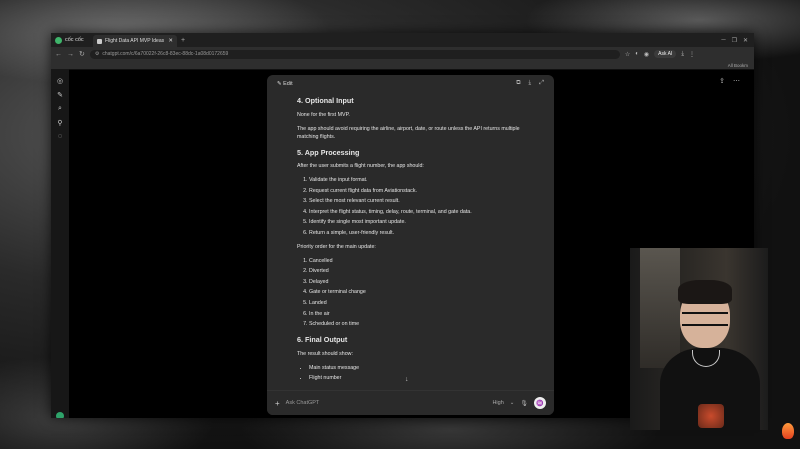  What do you see at coordinates (736, 81) in the screenshot?
I see `more-options-icon: ⋯` at bounding box center [736, 81].